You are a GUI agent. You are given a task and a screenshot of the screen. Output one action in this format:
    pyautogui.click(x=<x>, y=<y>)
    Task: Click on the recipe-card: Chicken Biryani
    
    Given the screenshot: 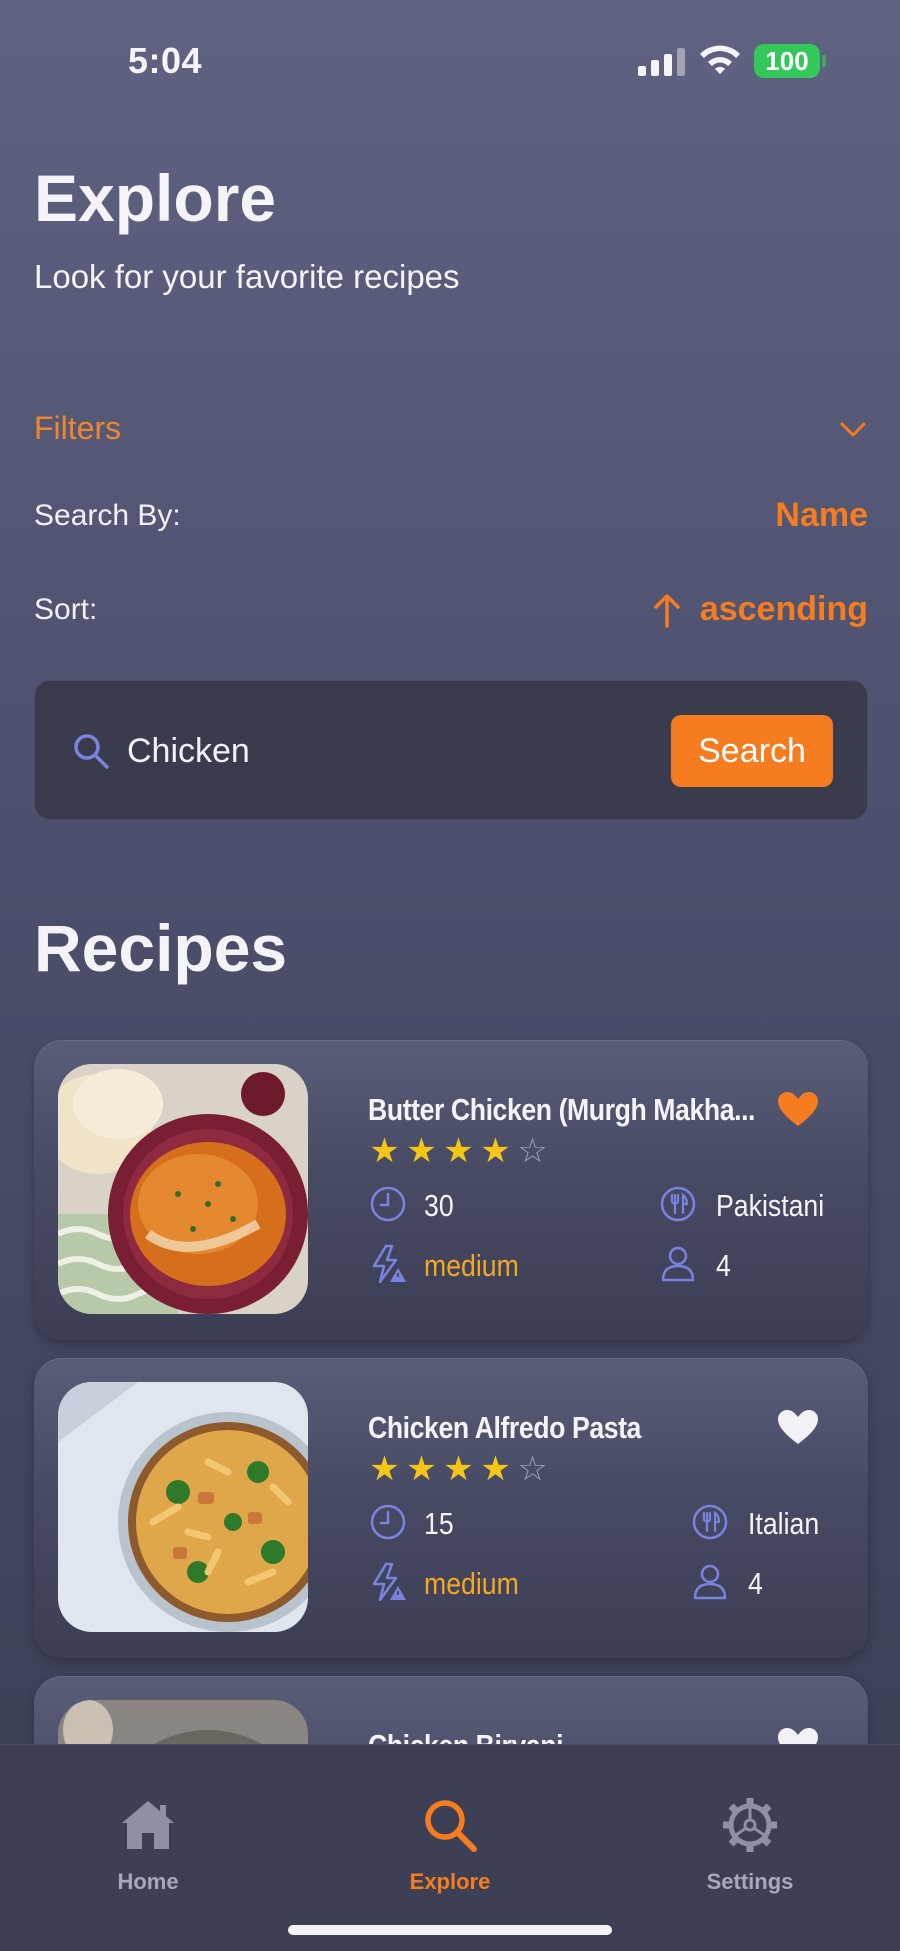 What is the action you would take?
    pyautogui.click(x=451, y=1710)
    